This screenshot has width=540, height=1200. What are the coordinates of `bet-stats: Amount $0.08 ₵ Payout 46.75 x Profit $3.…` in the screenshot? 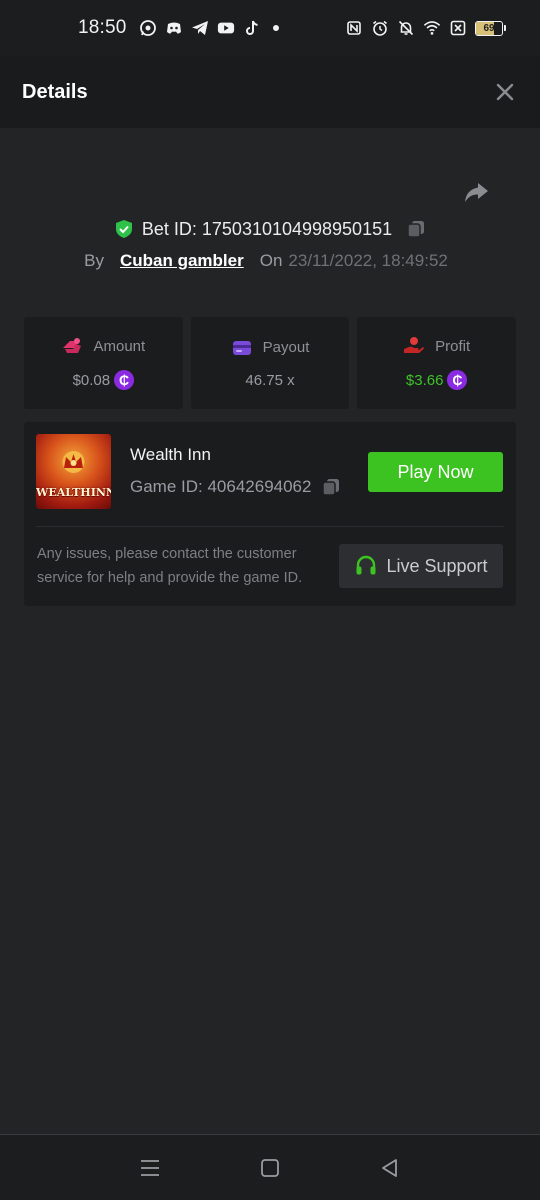 It's located at (270, 363).